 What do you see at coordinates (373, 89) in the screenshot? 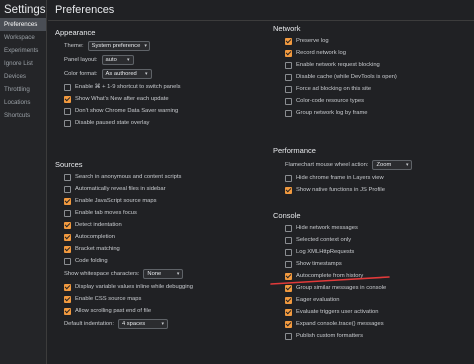
I see `checkbox-row: Force ad blocking on this site` at bounding box center [373, 89].